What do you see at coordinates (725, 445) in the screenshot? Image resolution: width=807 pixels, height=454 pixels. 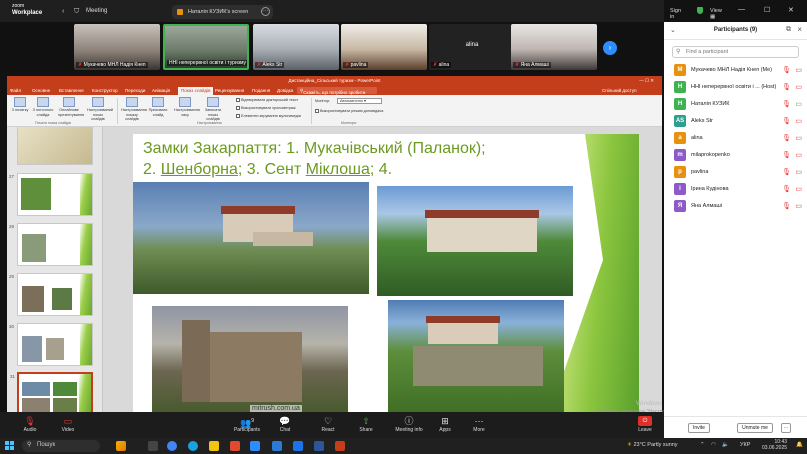 I see `volume-icon: 🔈` at bounding box center [725, 445].